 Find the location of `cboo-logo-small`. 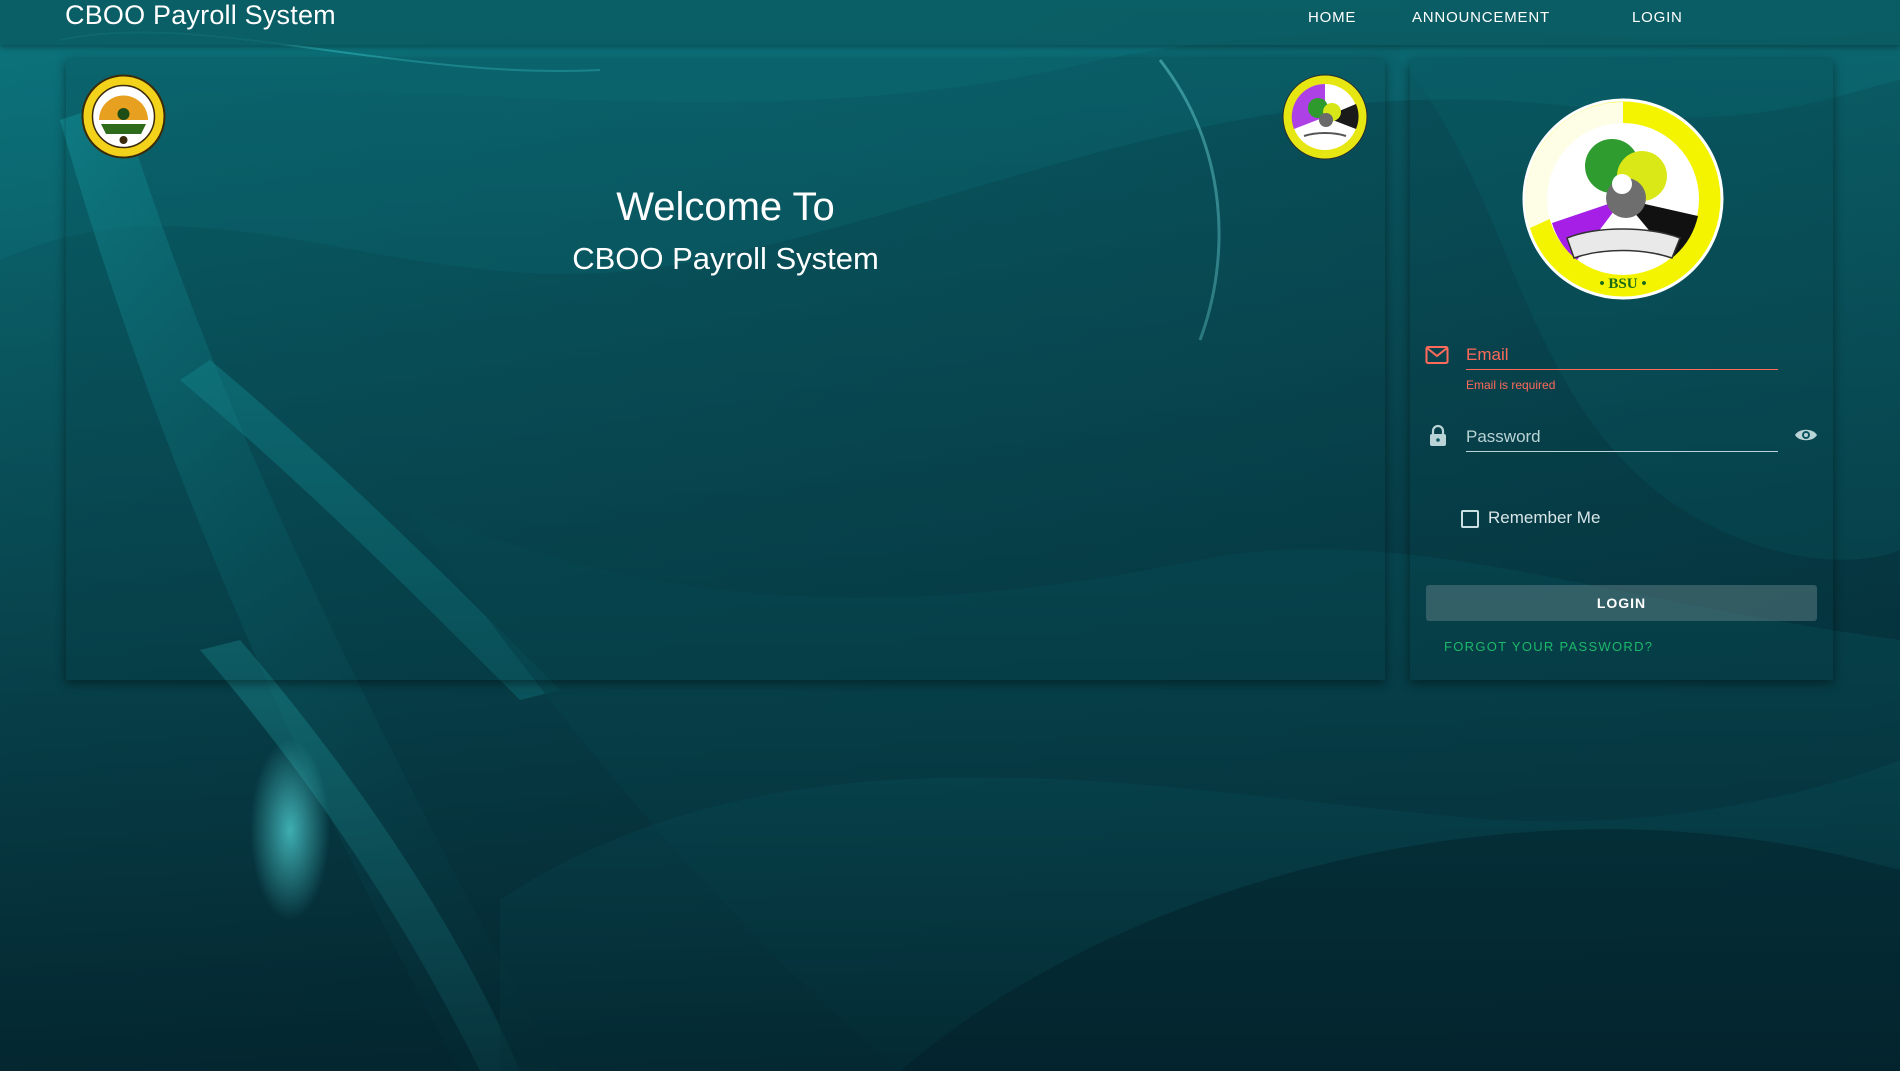

cboo-logo-small is located at coordinates (1325, 117).